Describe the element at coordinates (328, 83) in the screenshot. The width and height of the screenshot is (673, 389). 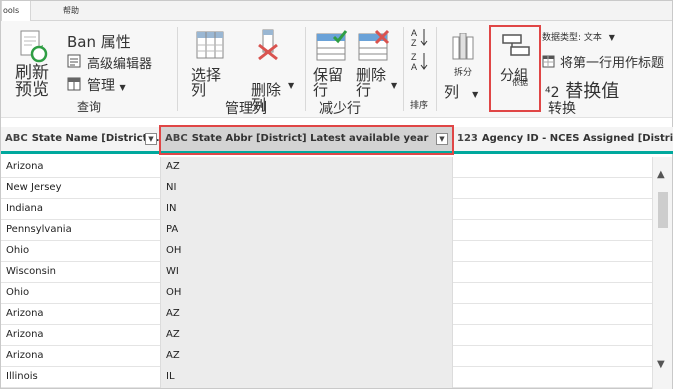
I see `keep-rows-button: 保留 行` at that location.